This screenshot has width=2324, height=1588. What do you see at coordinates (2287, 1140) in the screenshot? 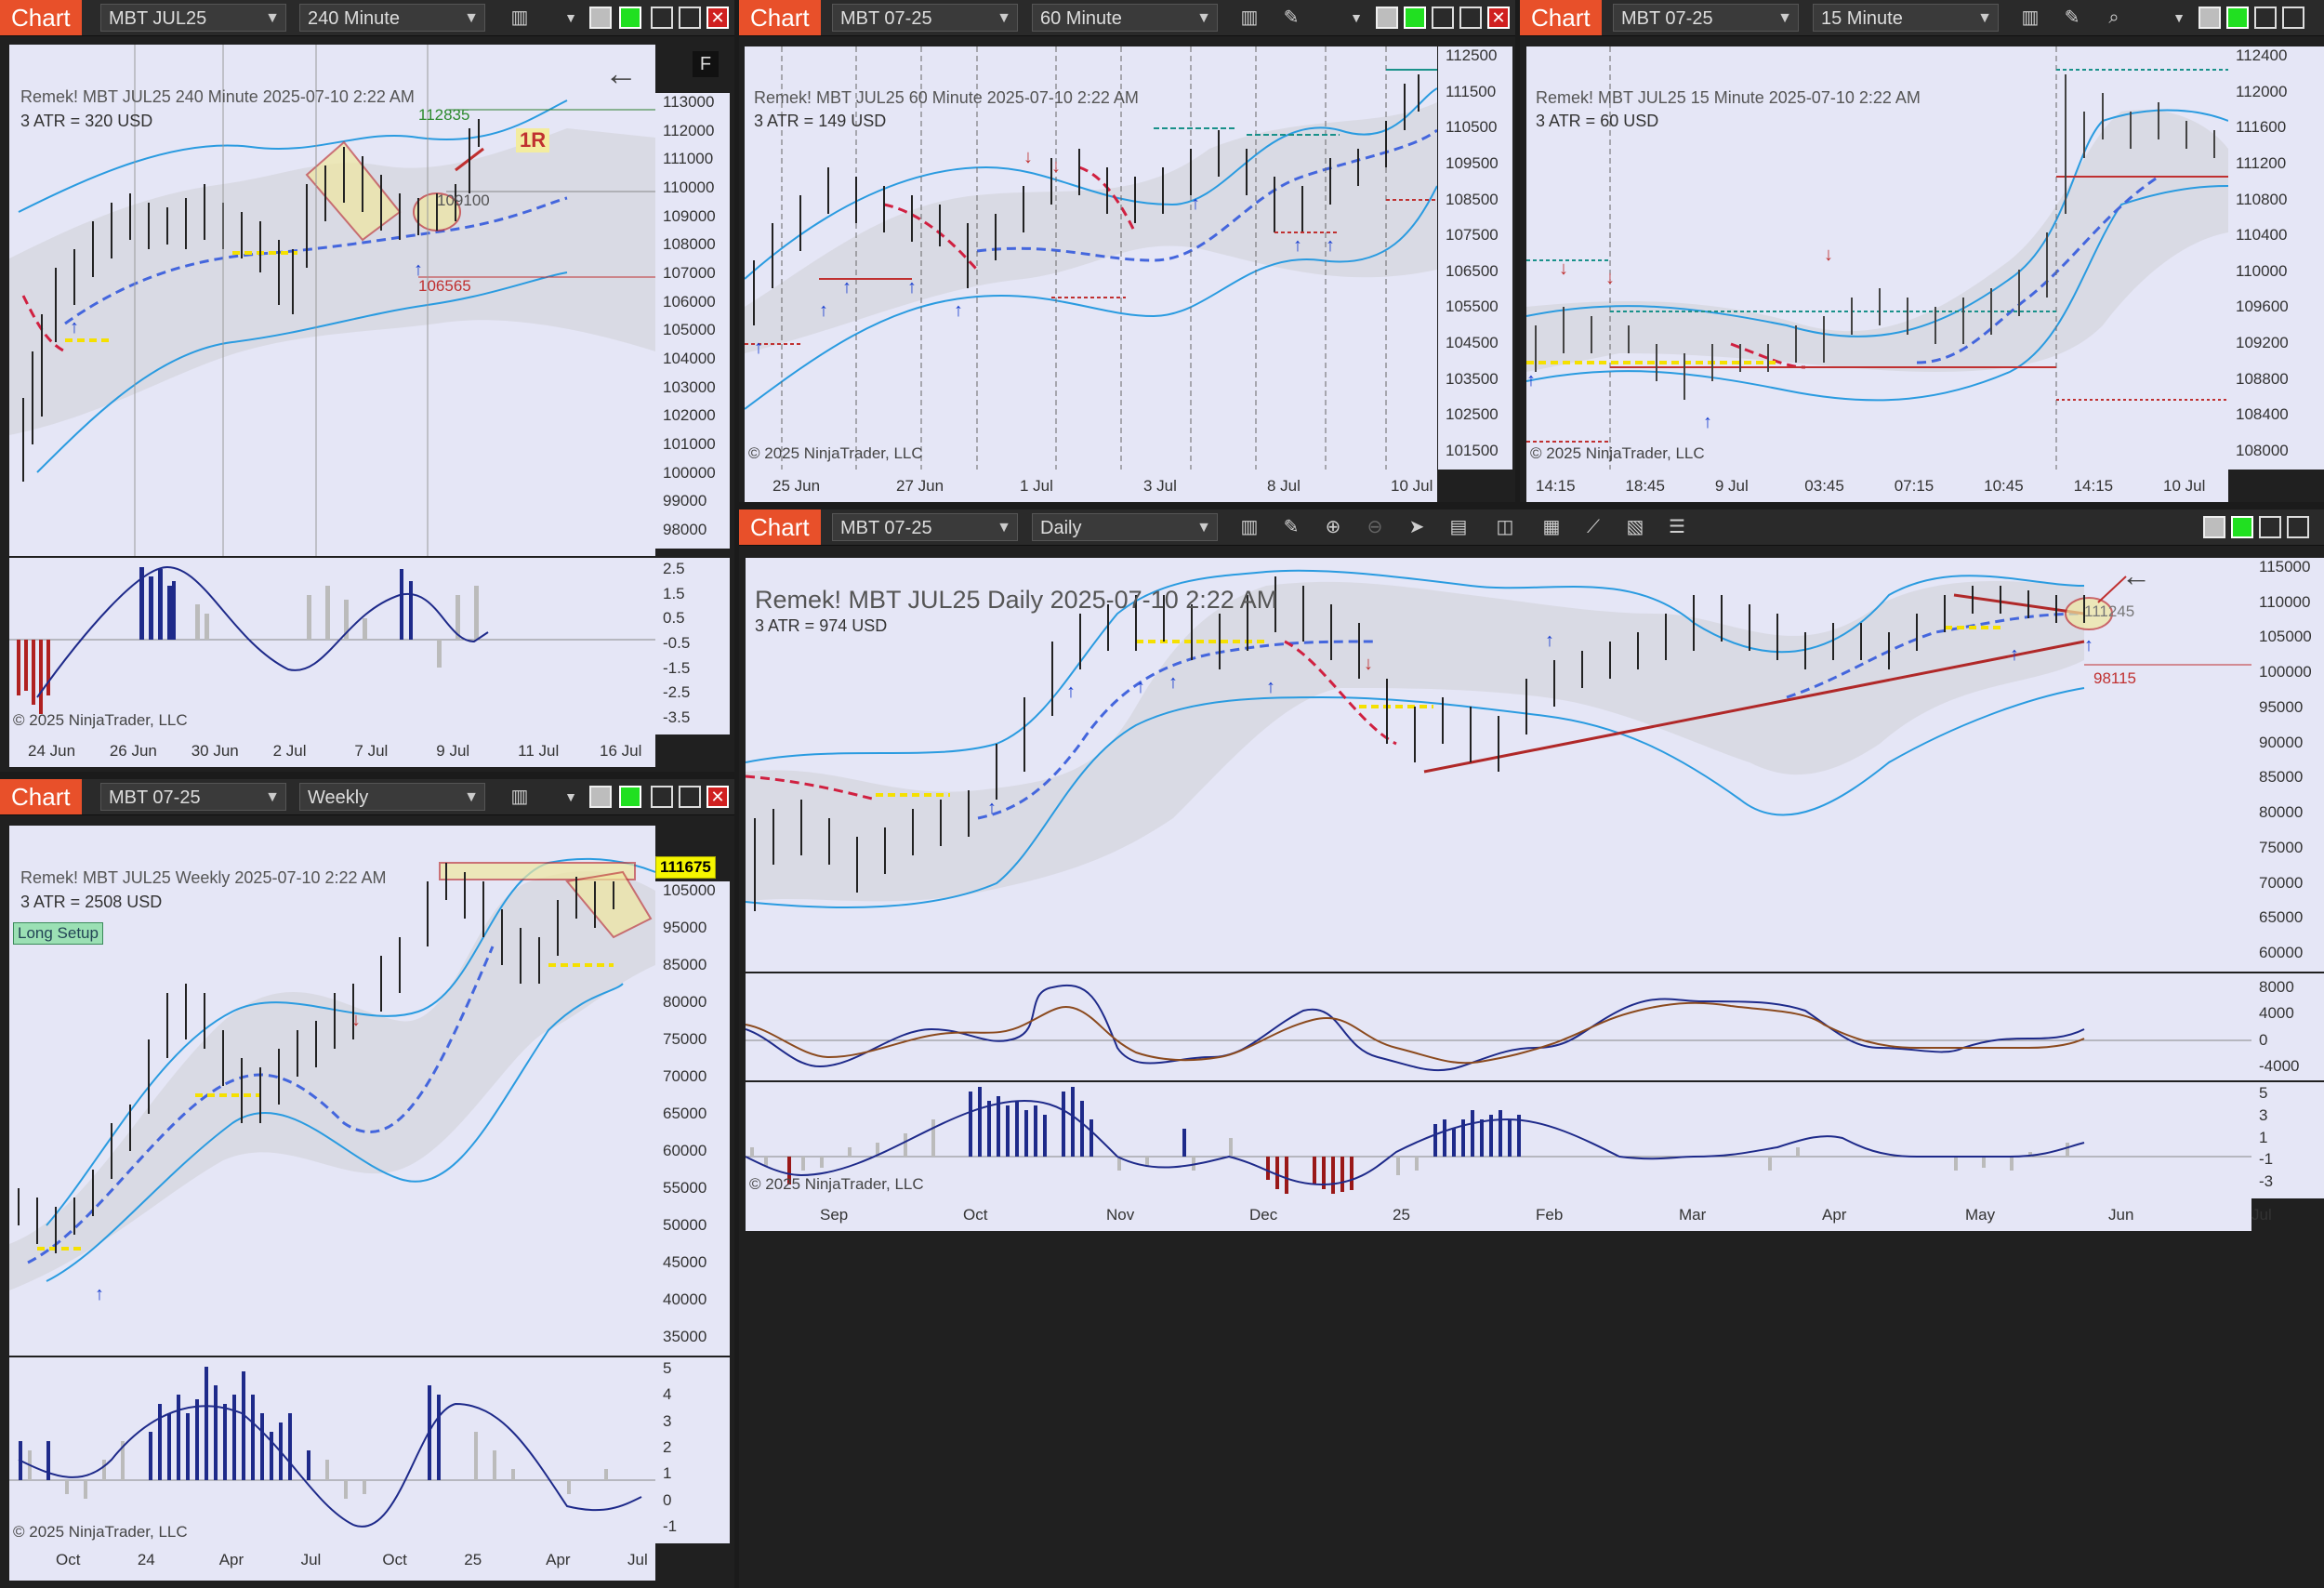
I see `oscillator-2-axis: 5 3 1 -1 -3` at bounding box center [2287, 1140].